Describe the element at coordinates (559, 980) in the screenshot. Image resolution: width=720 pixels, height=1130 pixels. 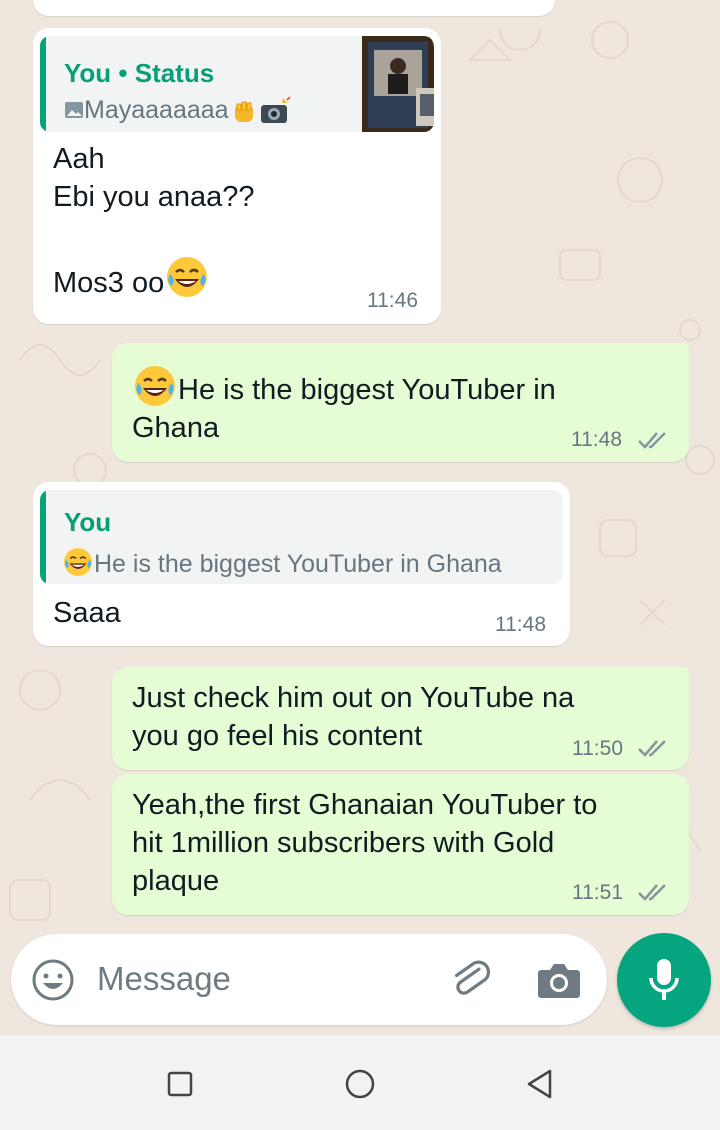
I see `camera-icon` at that location.